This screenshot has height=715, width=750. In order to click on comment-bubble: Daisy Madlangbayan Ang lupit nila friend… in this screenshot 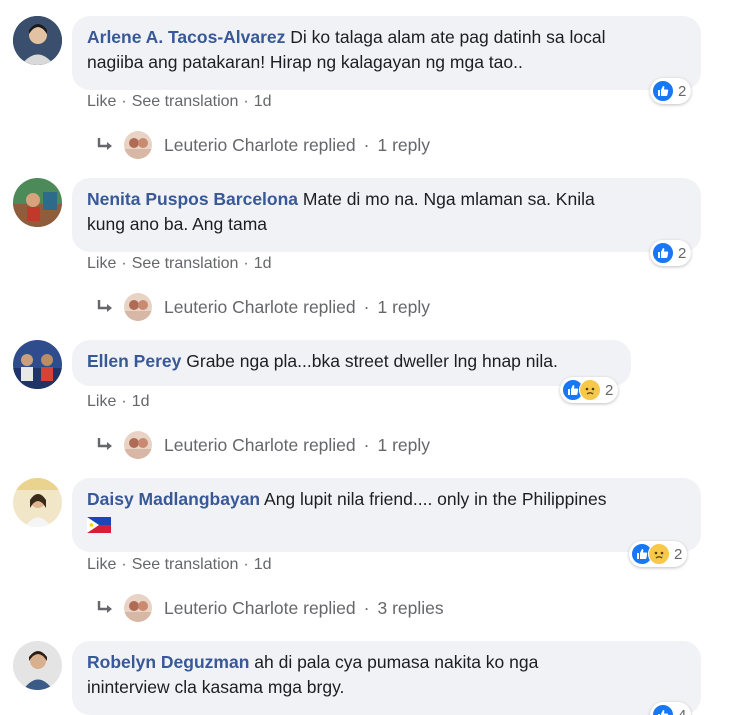, I will do `click(386, 515)`.